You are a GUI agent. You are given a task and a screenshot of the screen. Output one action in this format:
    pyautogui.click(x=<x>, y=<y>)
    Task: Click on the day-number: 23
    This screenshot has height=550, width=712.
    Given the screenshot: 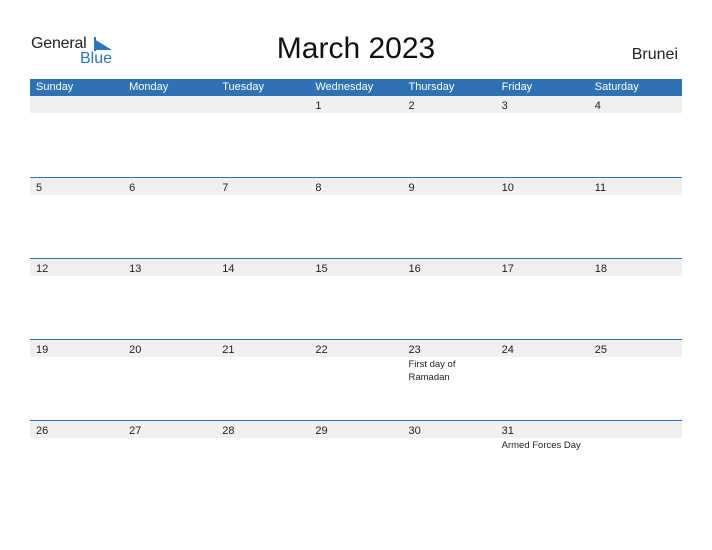 What is the action you would take?
    pyautogui.click(x=414, y=350)
    